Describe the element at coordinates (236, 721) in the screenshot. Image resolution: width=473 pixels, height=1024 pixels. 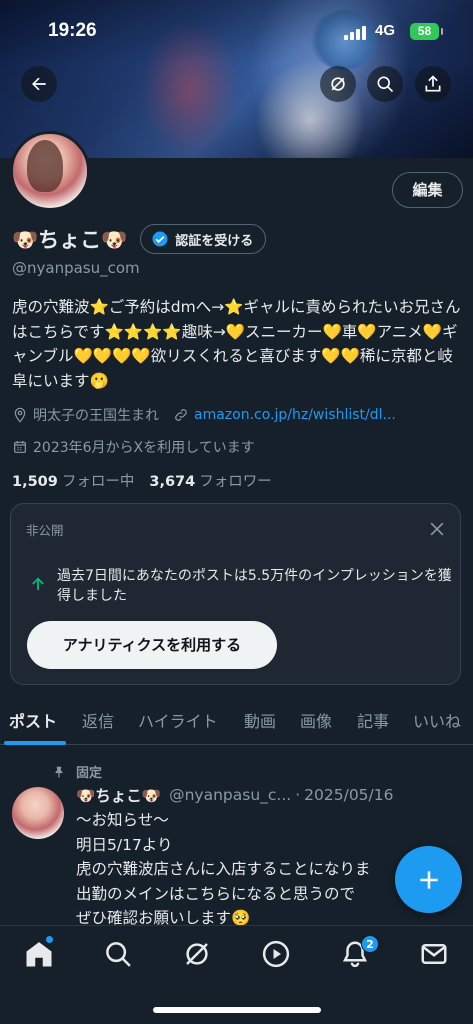
I see `profile-tabs: ポスト 返信 ハイライト 動画 画像 記事 いいね` at that location.